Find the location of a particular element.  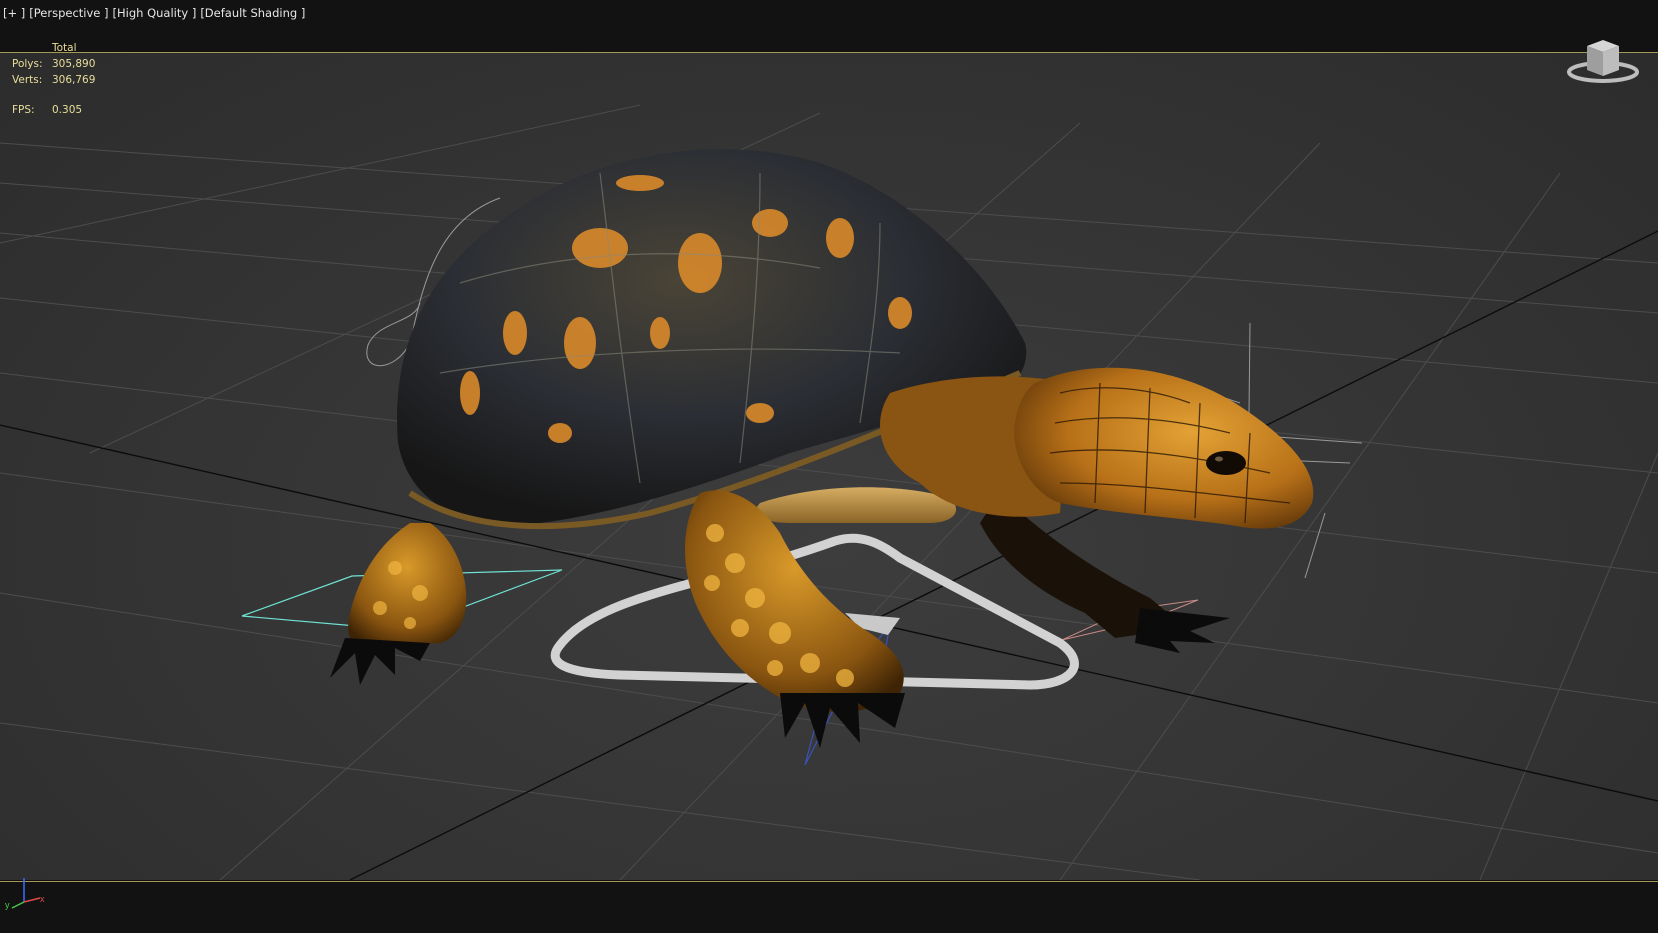

stats-verts-row: Verts: 306,769 is located at coordinates (62, 80).